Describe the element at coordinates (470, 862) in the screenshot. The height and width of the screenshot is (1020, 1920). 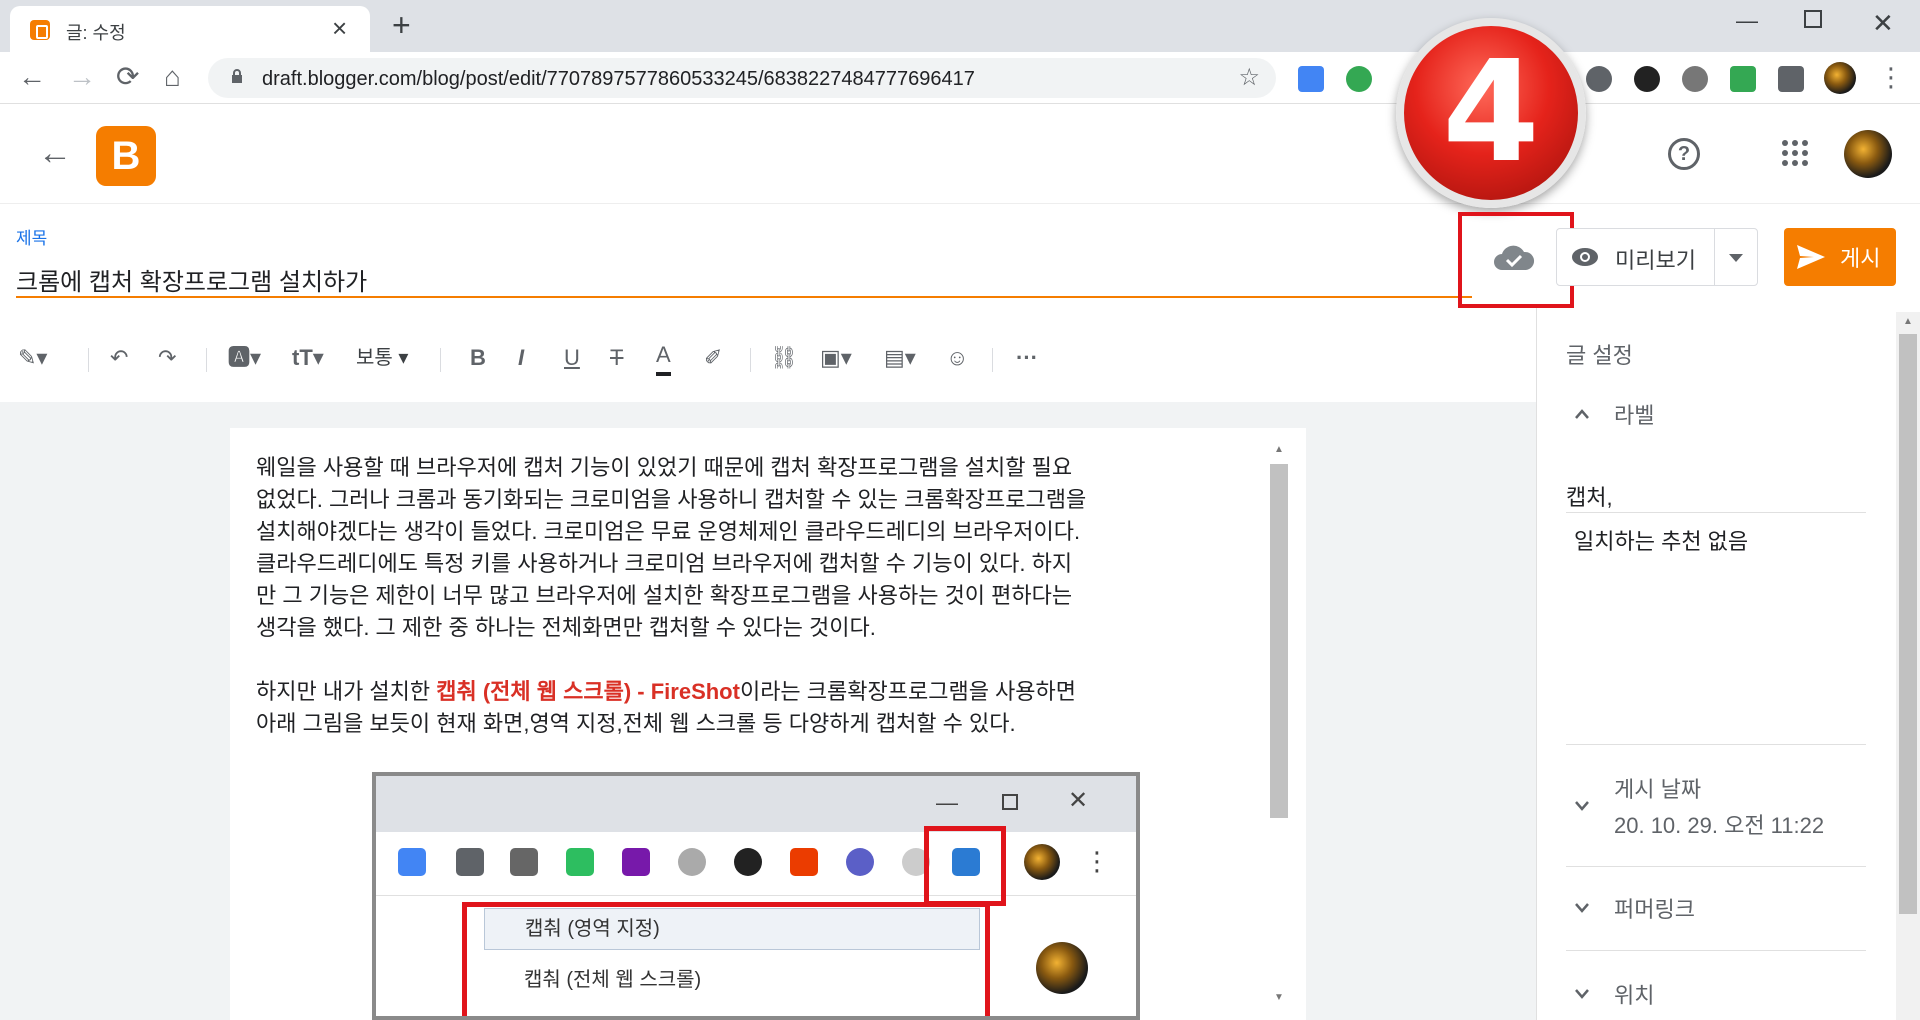
I see `bulb-icon` at that location.